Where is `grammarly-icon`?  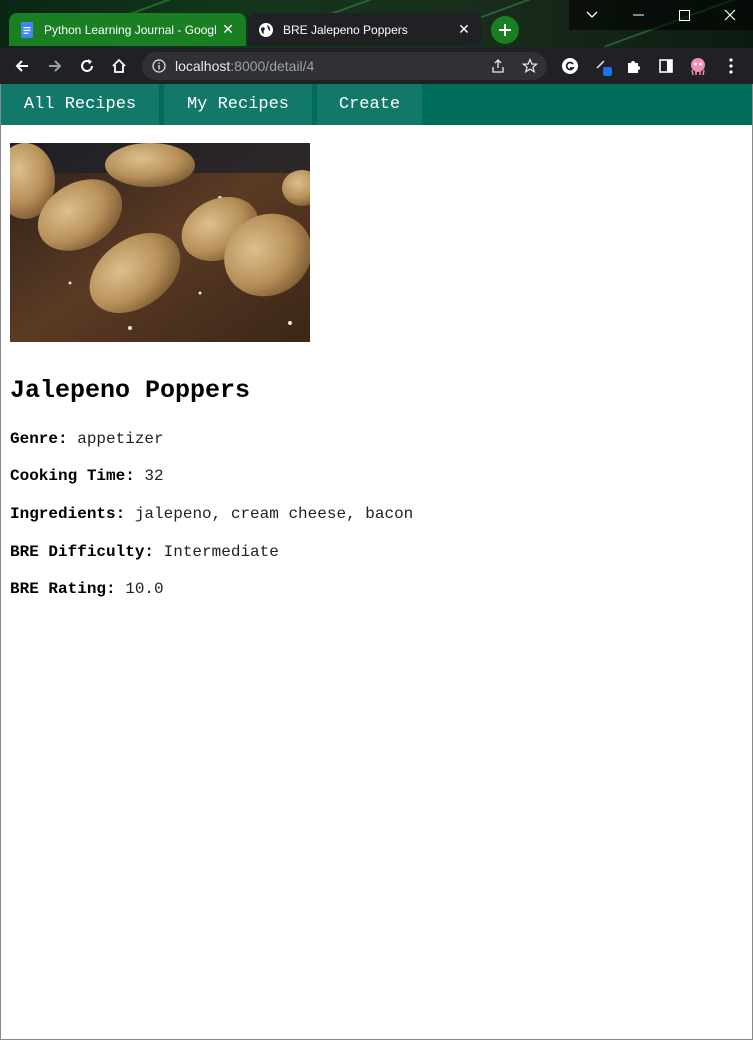 grammarly-icon is located at coordinates (570, 66).